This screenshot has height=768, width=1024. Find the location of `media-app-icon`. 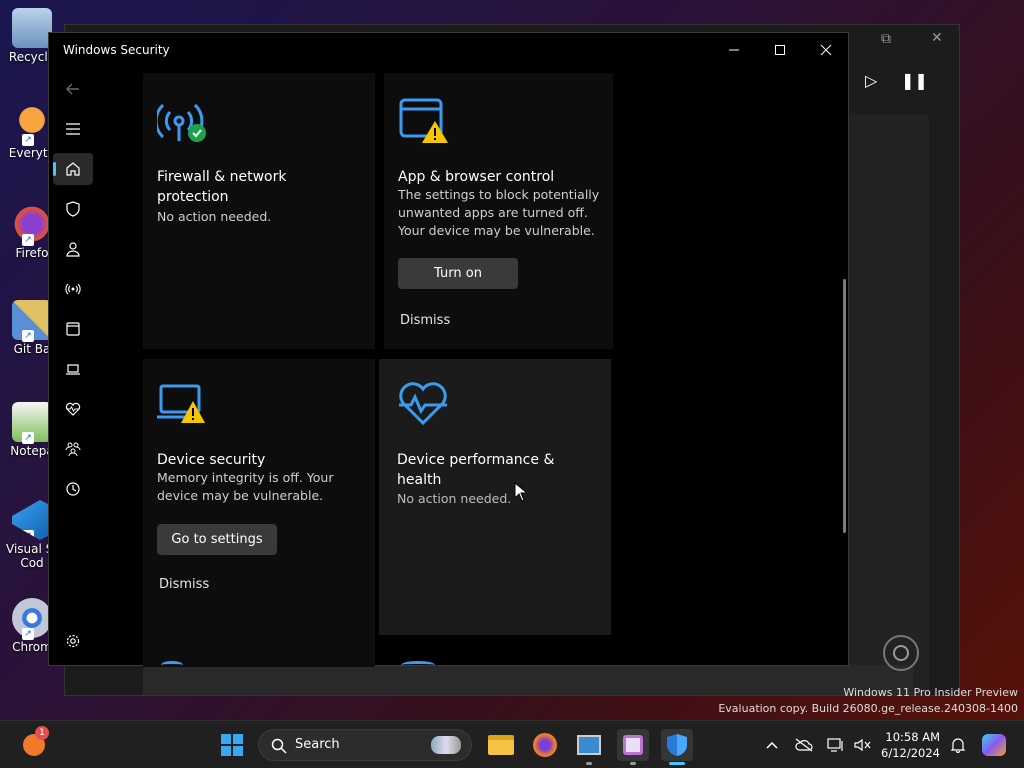

media-app-icon is located at coordinates (589, 745).